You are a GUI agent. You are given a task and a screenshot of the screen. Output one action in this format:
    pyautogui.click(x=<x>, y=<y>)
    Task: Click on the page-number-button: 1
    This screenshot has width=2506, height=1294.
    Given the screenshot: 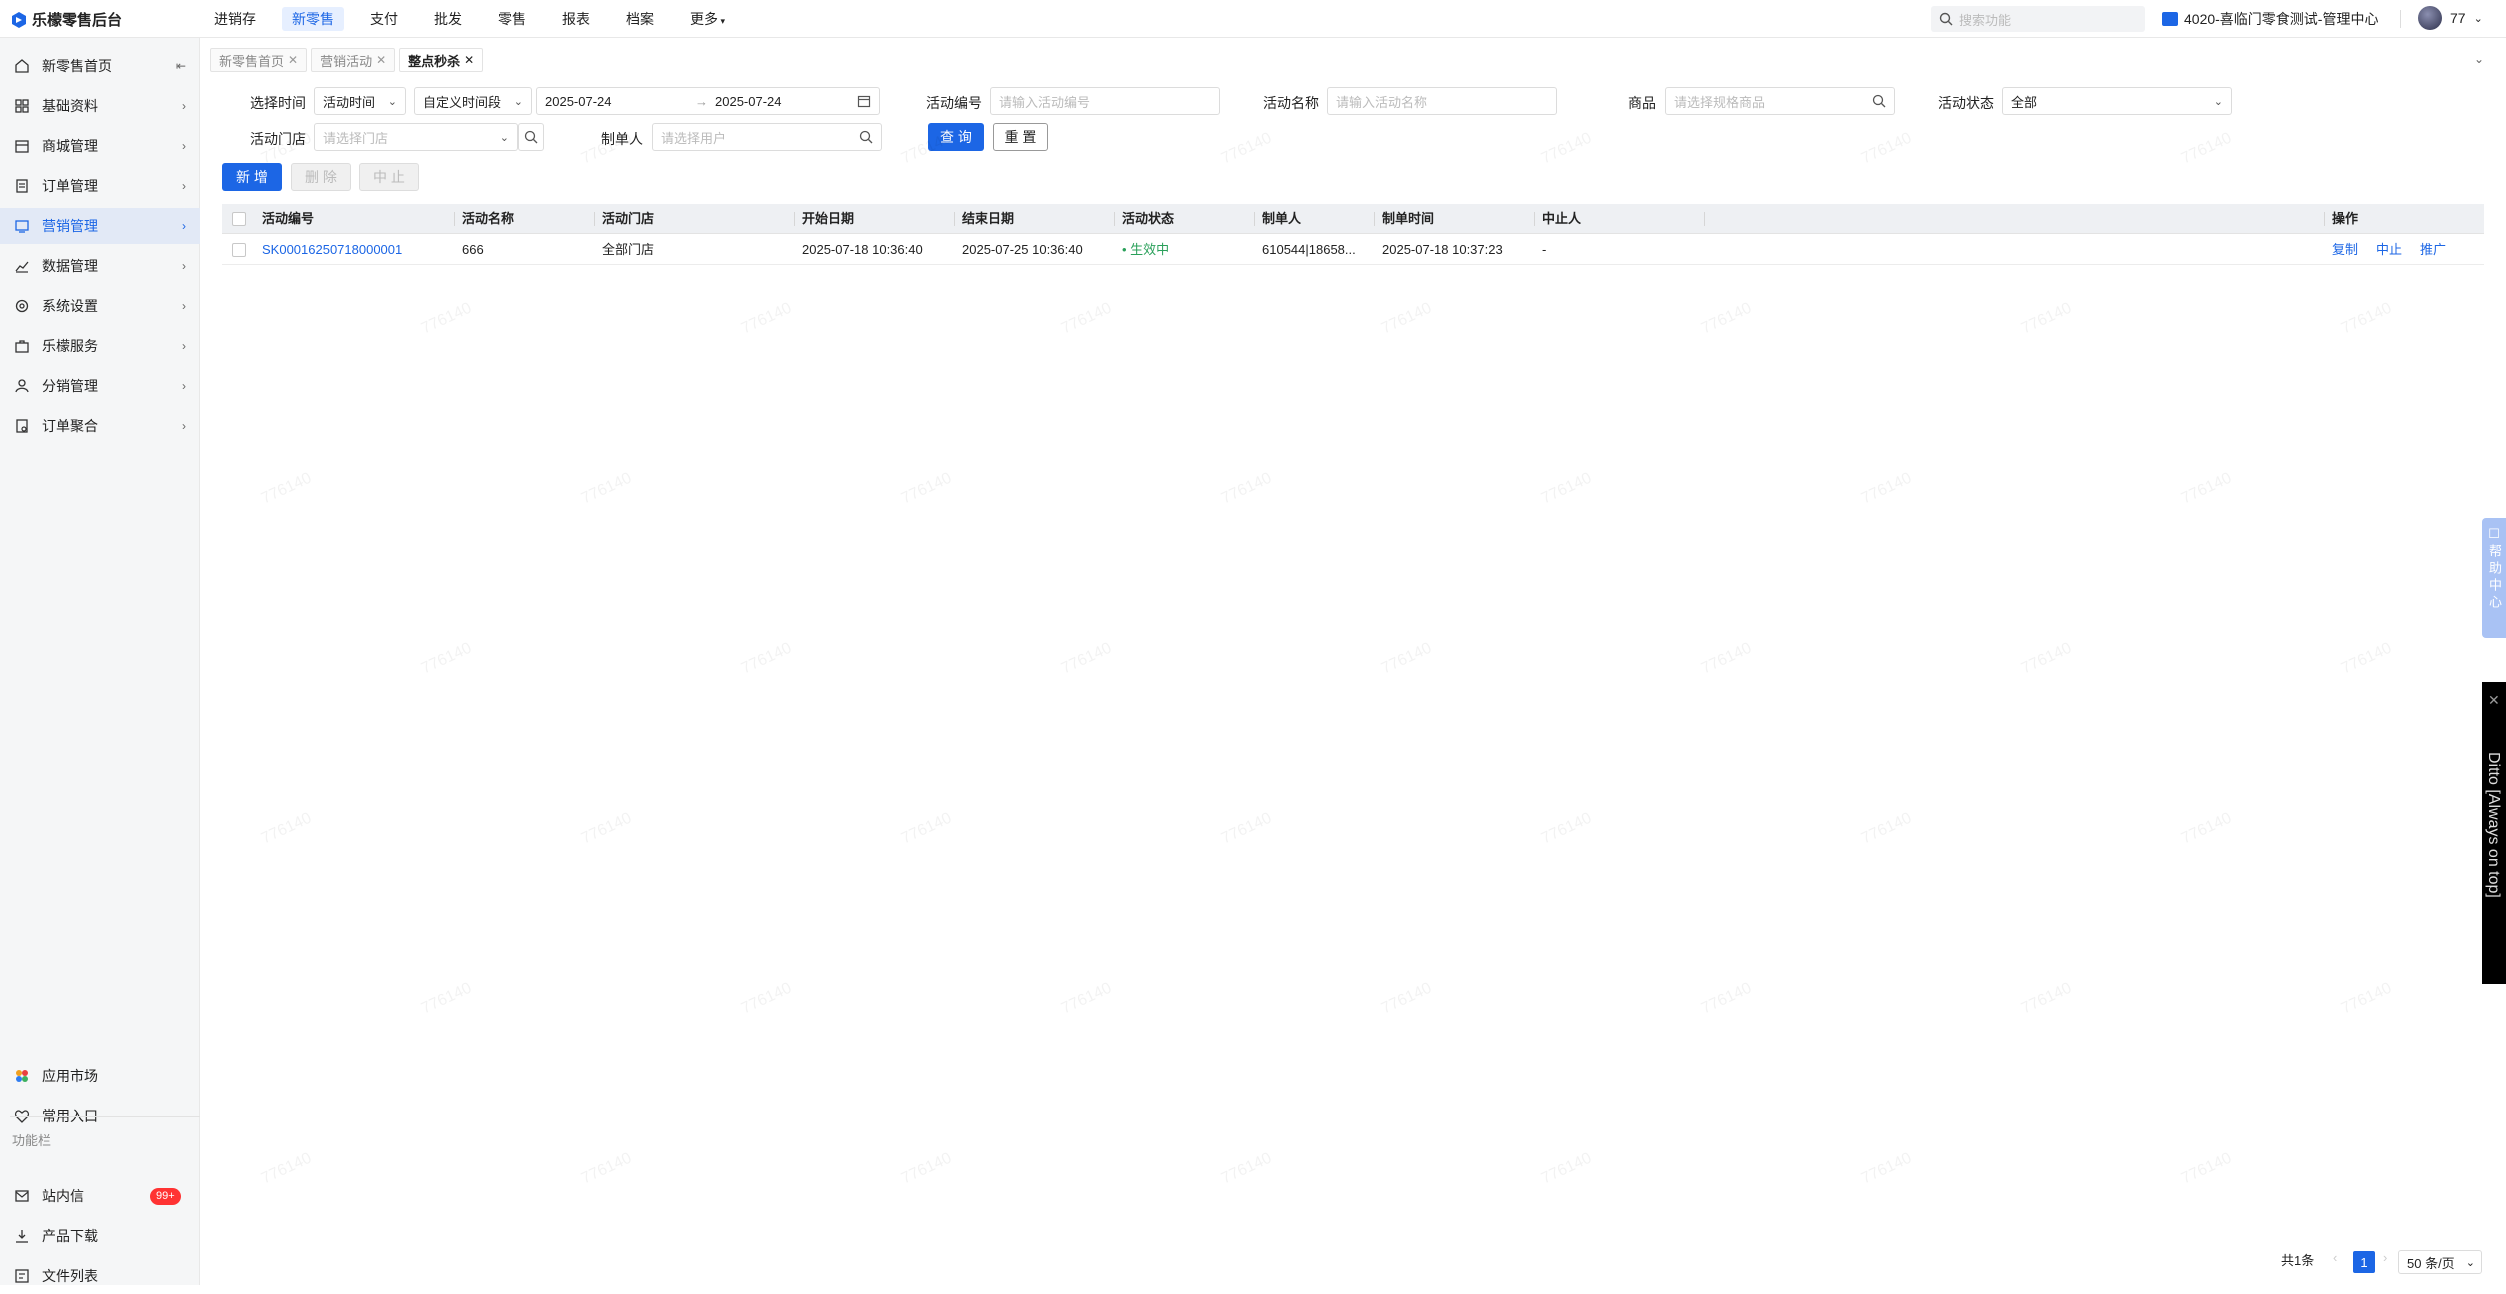 What is the action you would take?
    pyautogui.click(x=2364, y=1262)
    